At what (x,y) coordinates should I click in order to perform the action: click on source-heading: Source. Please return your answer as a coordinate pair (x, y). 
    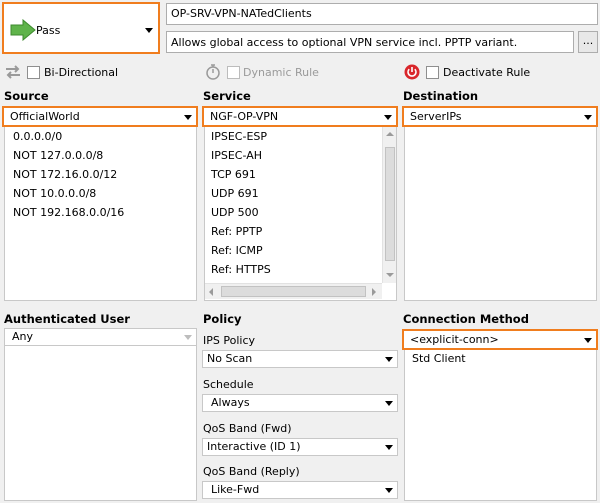
    Looking at the image, I should click on (26, 96).